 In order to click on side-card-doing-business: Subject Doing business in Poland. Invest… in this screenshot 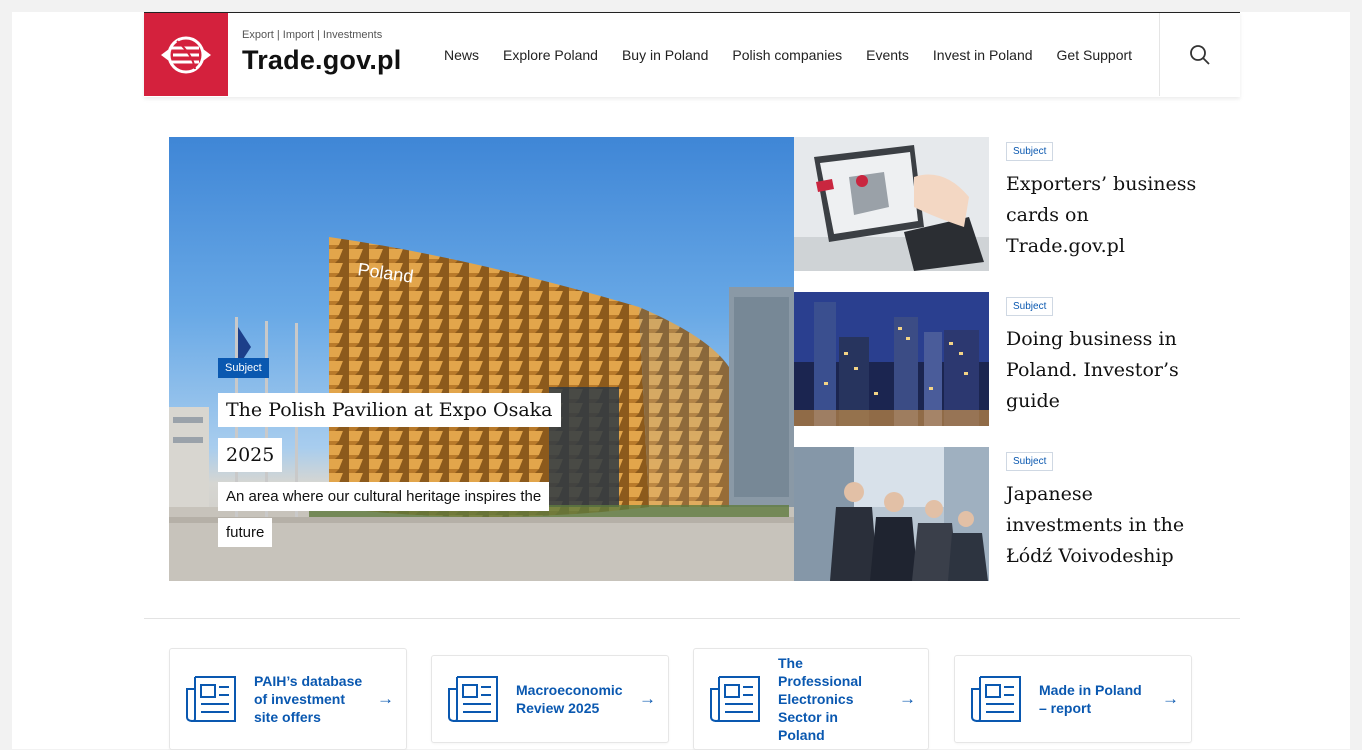, I will do `click(1004, 359)`.